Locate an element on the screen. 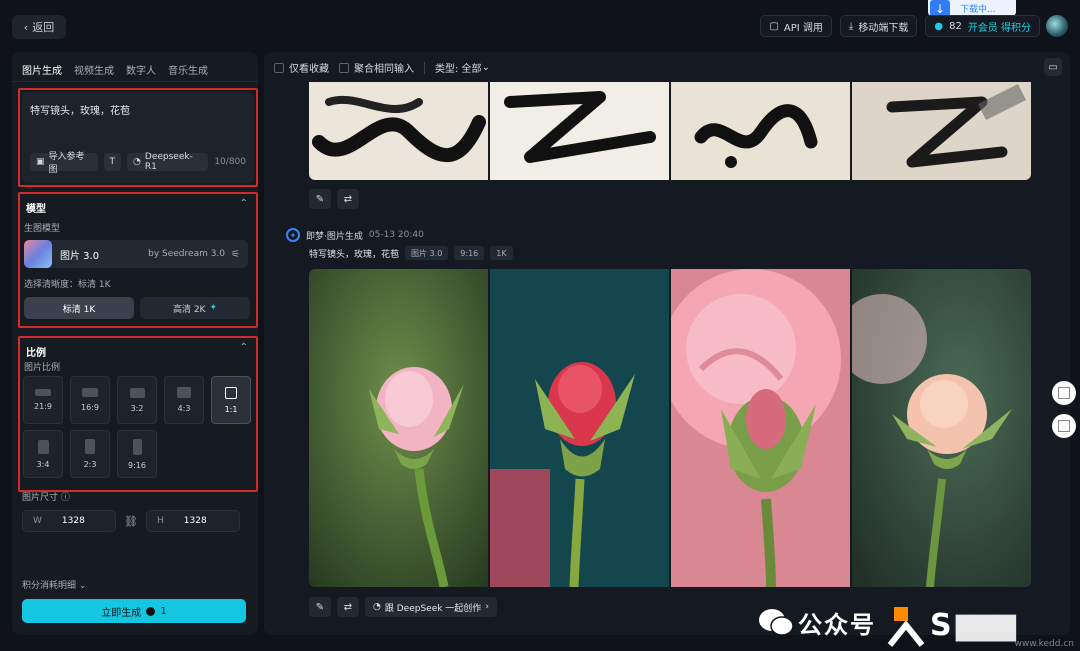 Image resolution: width=1080 pixels, height=651 pixels. ratio-label: 1:1 is located at coordinates (231, 409).